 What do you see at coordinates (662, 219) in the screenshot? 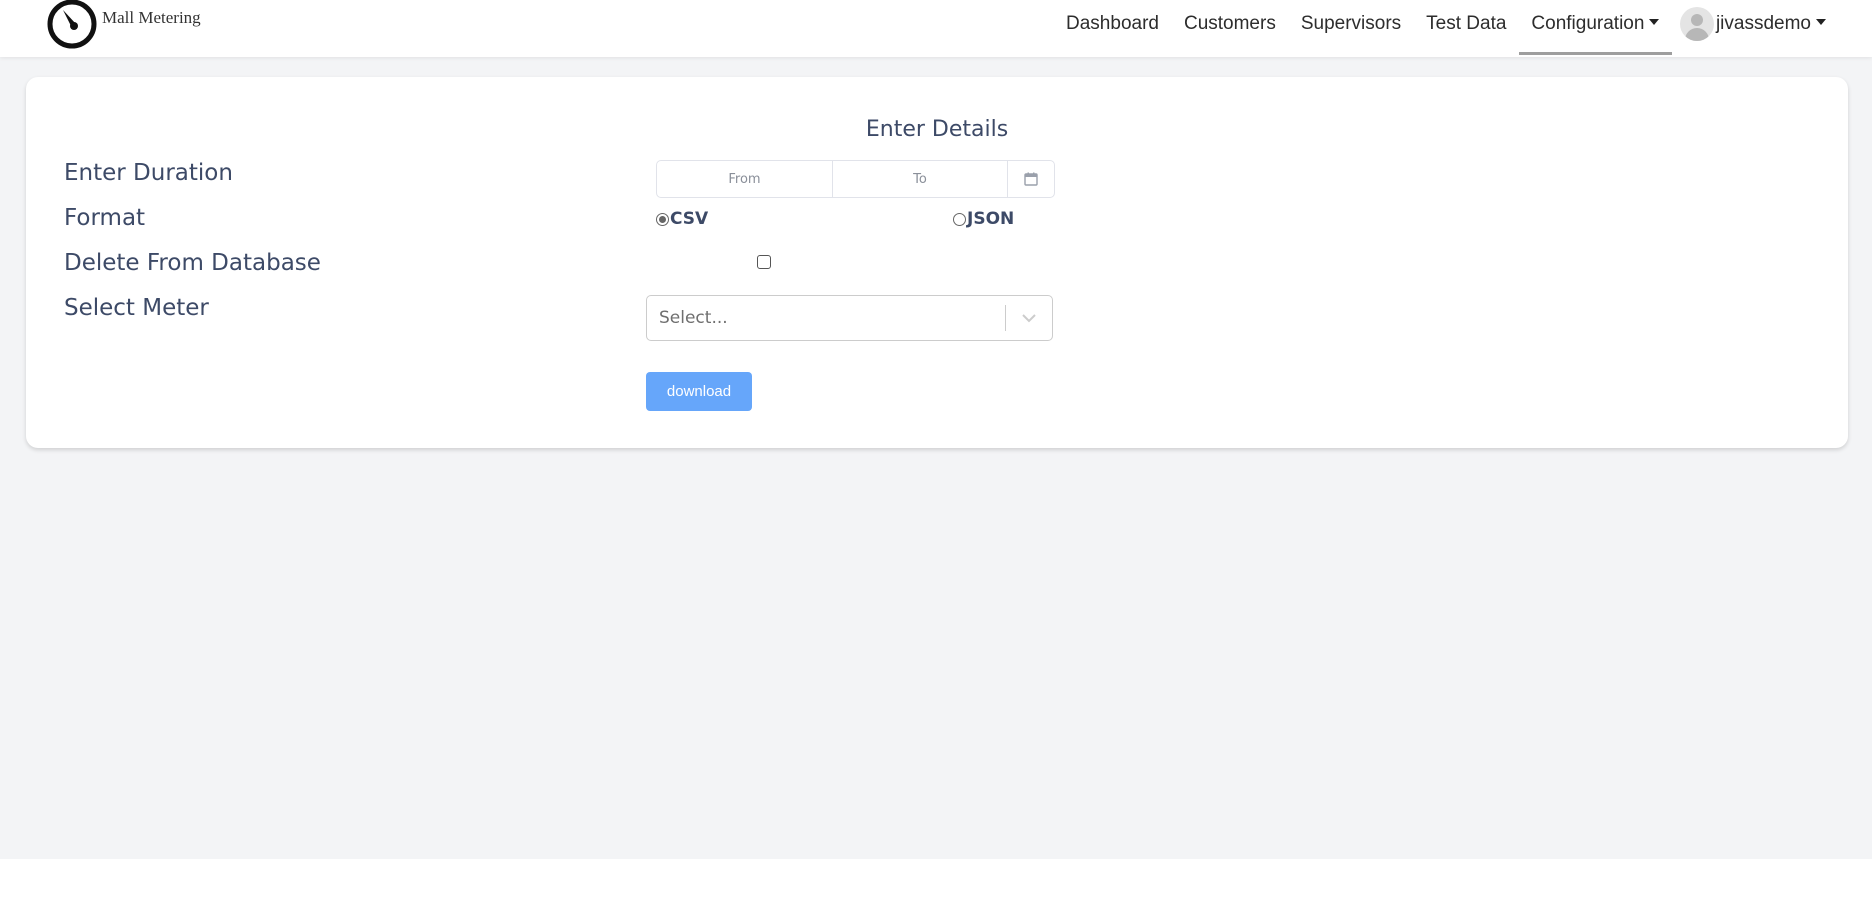
I see `radio-selected-icon` at bounding box center [662, 219].